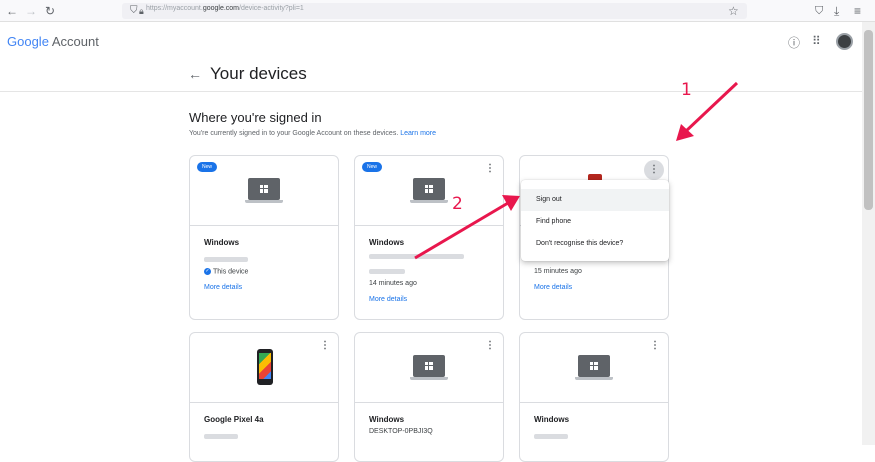 This screenshot has height=462, width=875. I want to click on menu-icon: ≡, so click(857, 11).